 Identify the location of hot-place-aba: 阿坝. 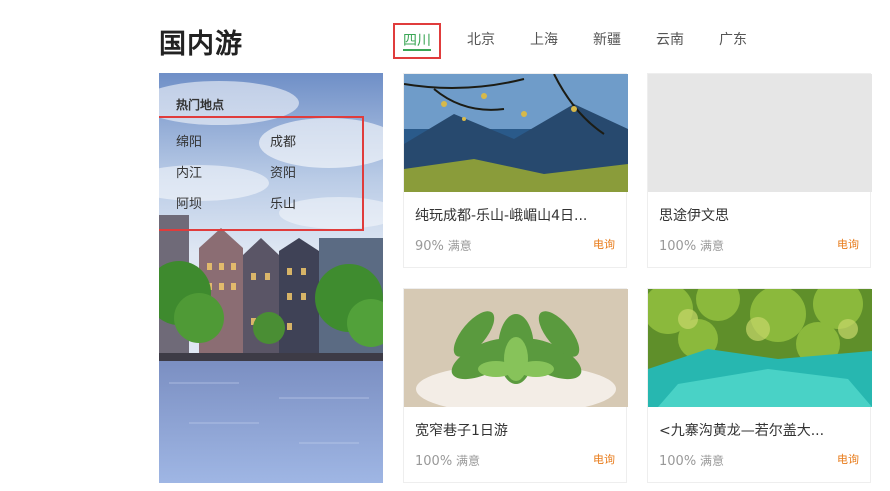
(189, 202).